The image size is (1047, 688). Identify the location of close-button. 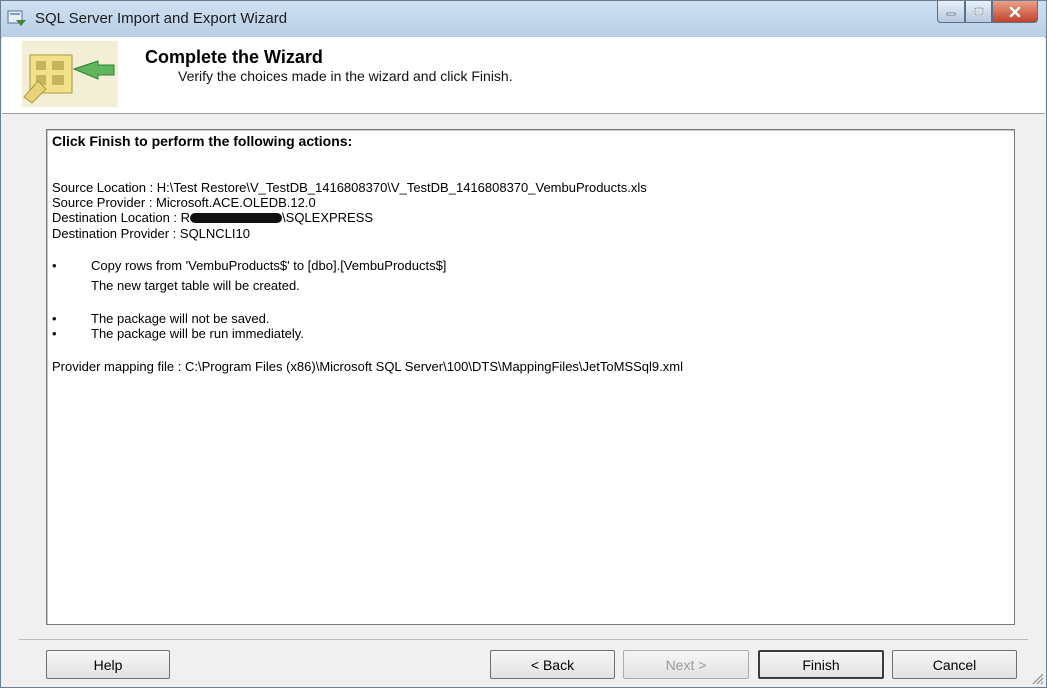
(1015, 12).